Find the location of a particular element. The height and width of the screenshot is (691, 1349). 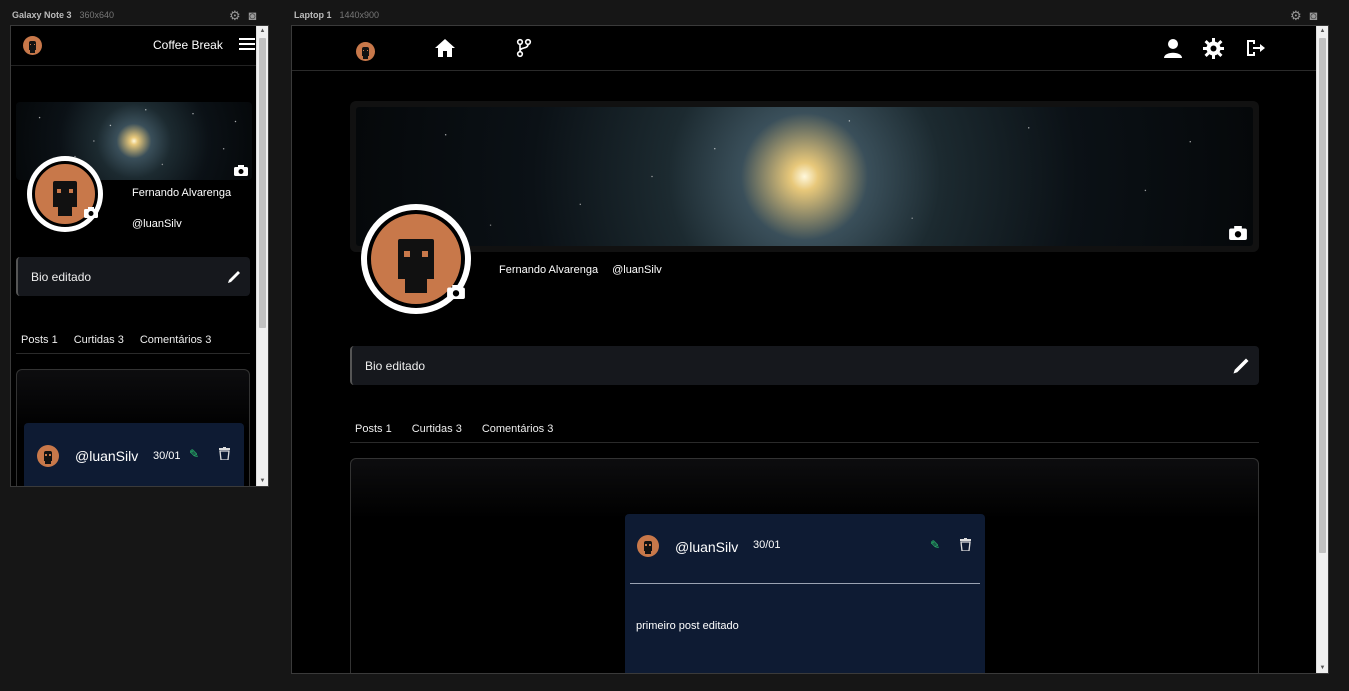

logout-icon is located at coordinates (1255, 48).